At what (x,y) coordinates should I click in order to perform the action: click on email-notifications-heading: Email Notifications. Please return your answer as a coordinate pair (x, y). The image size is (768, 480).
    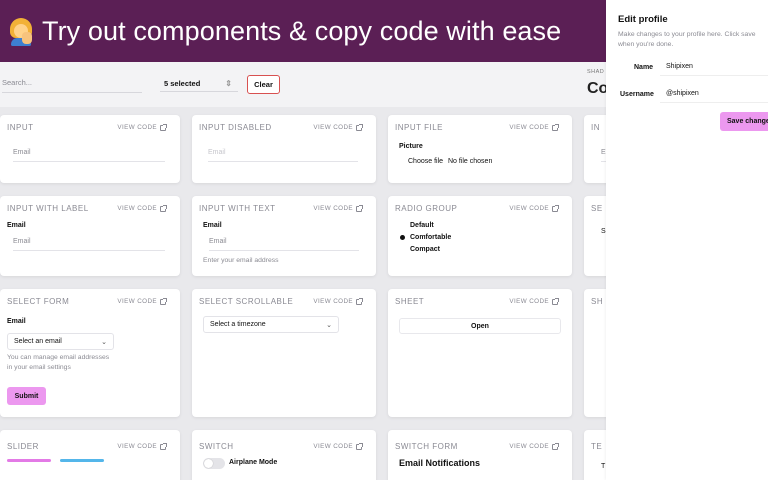
    Looking at the image, I should click on (440, 463).